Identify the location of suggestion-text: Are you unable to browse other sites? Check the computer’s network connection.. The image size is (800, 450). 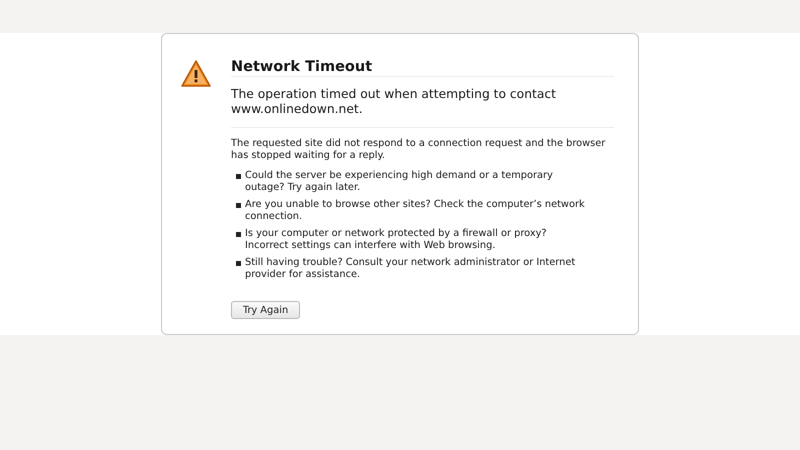
(415, 211).